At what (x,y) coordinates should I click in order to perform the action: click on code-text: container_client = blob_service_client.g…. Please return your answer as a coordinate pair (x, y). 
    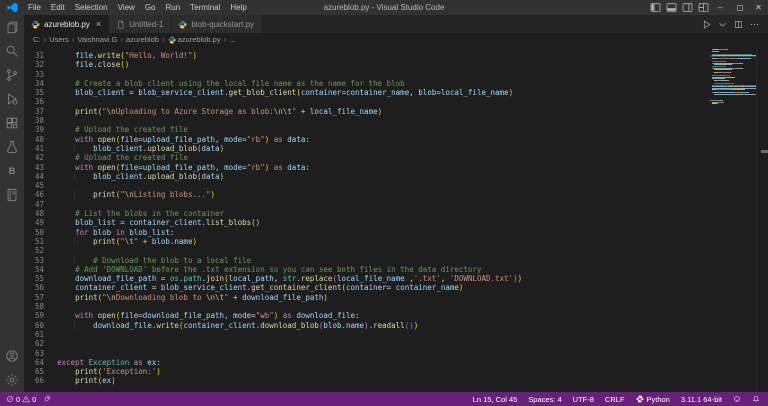
    Looking at the image, I should click on (269, 288).